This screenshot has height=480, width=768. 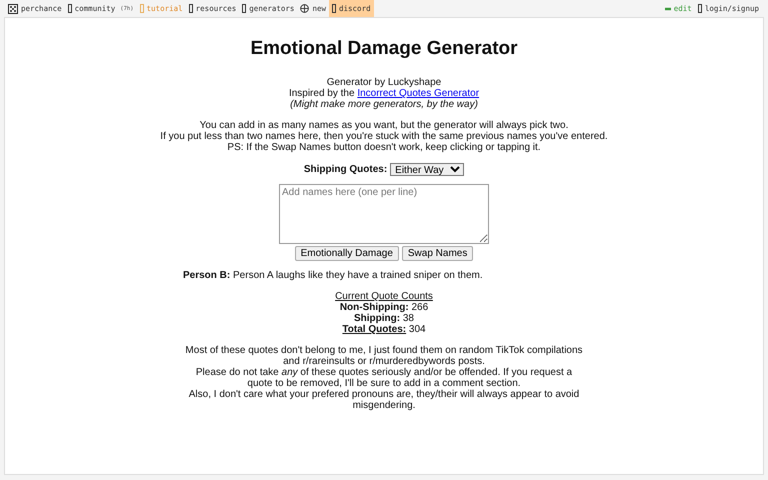 I want to click on count-line: Total Quotes: 304, so click(x=384, y=329).